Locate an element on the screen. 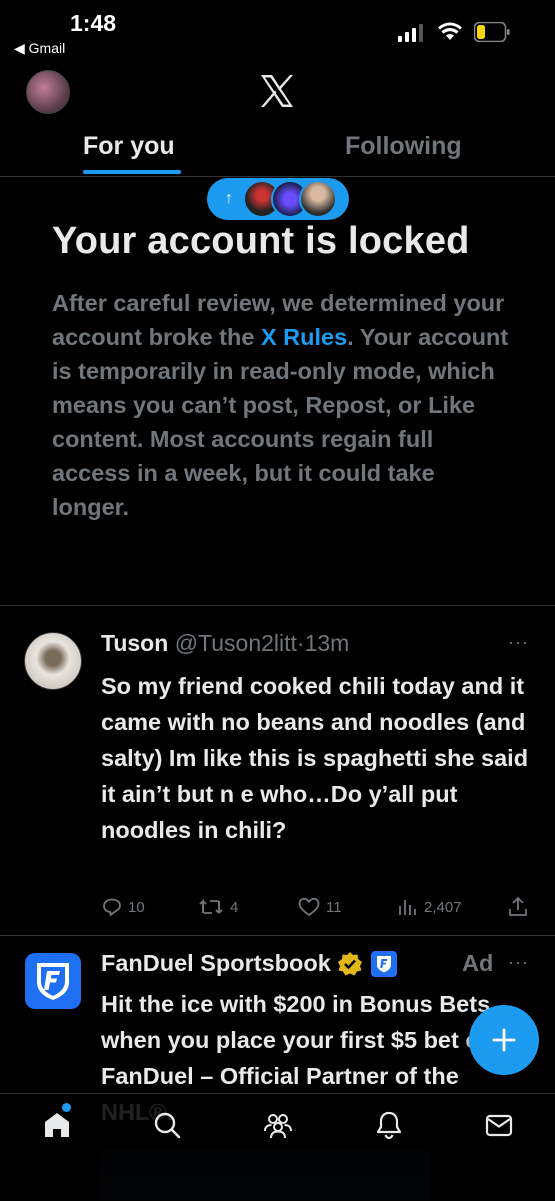 This screenshot has width=555, height=1201. messages-envelope-icon is located at coordinates (499, 1125).